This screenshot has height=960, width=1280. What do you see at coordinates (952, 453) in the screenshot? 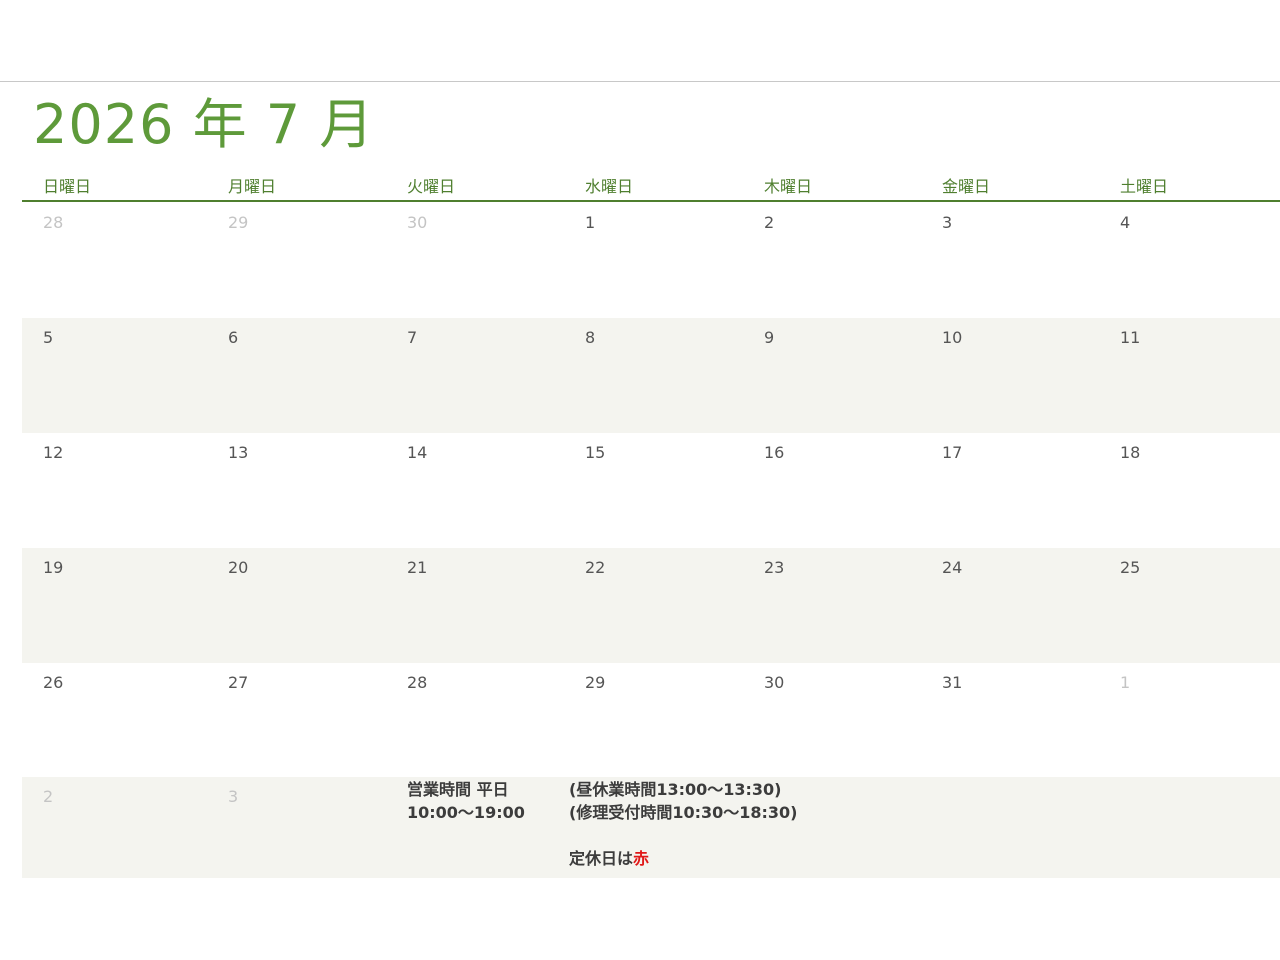
I see `day-cell: 17` at bounding box center [952, 453].